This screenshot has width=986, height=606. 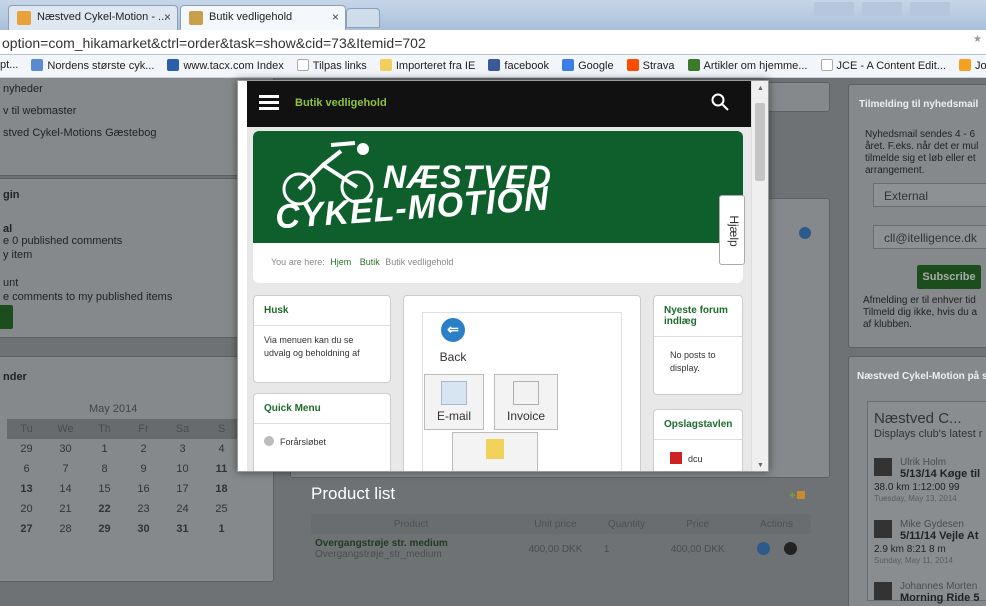 I want to click on menu-item: stved Cykel-Motions Gæstebog, so click(x=79, y=133).